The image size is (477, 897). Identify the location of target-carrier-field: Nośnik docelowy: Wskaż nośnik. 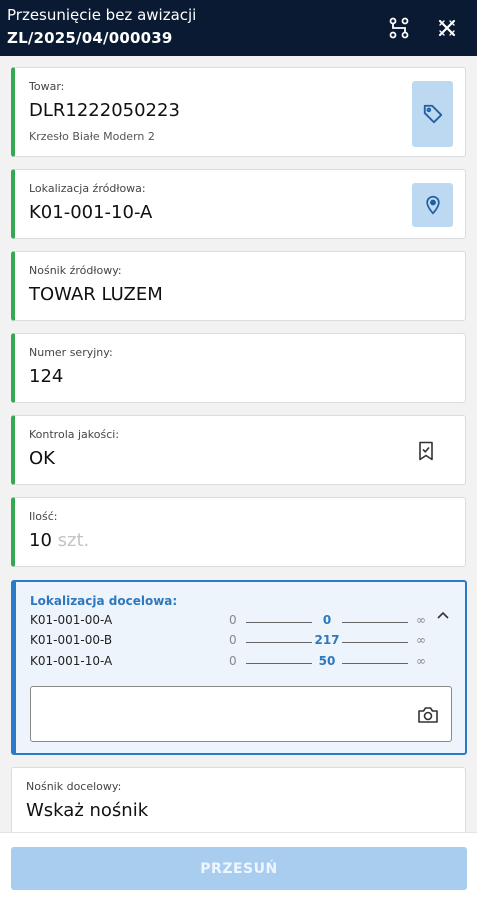
(238, 799).